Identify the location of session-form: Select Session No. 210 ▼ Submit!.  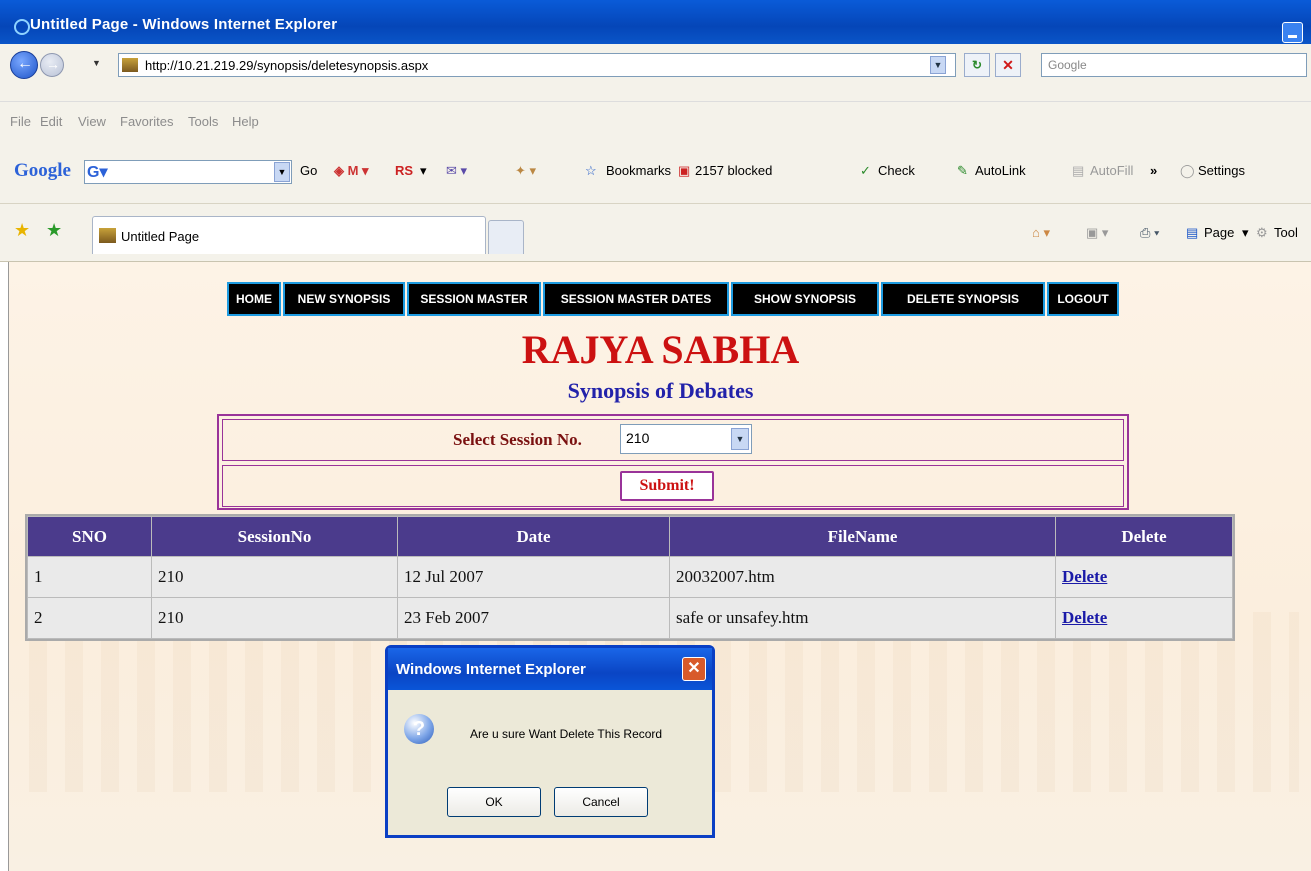
(673, 462).